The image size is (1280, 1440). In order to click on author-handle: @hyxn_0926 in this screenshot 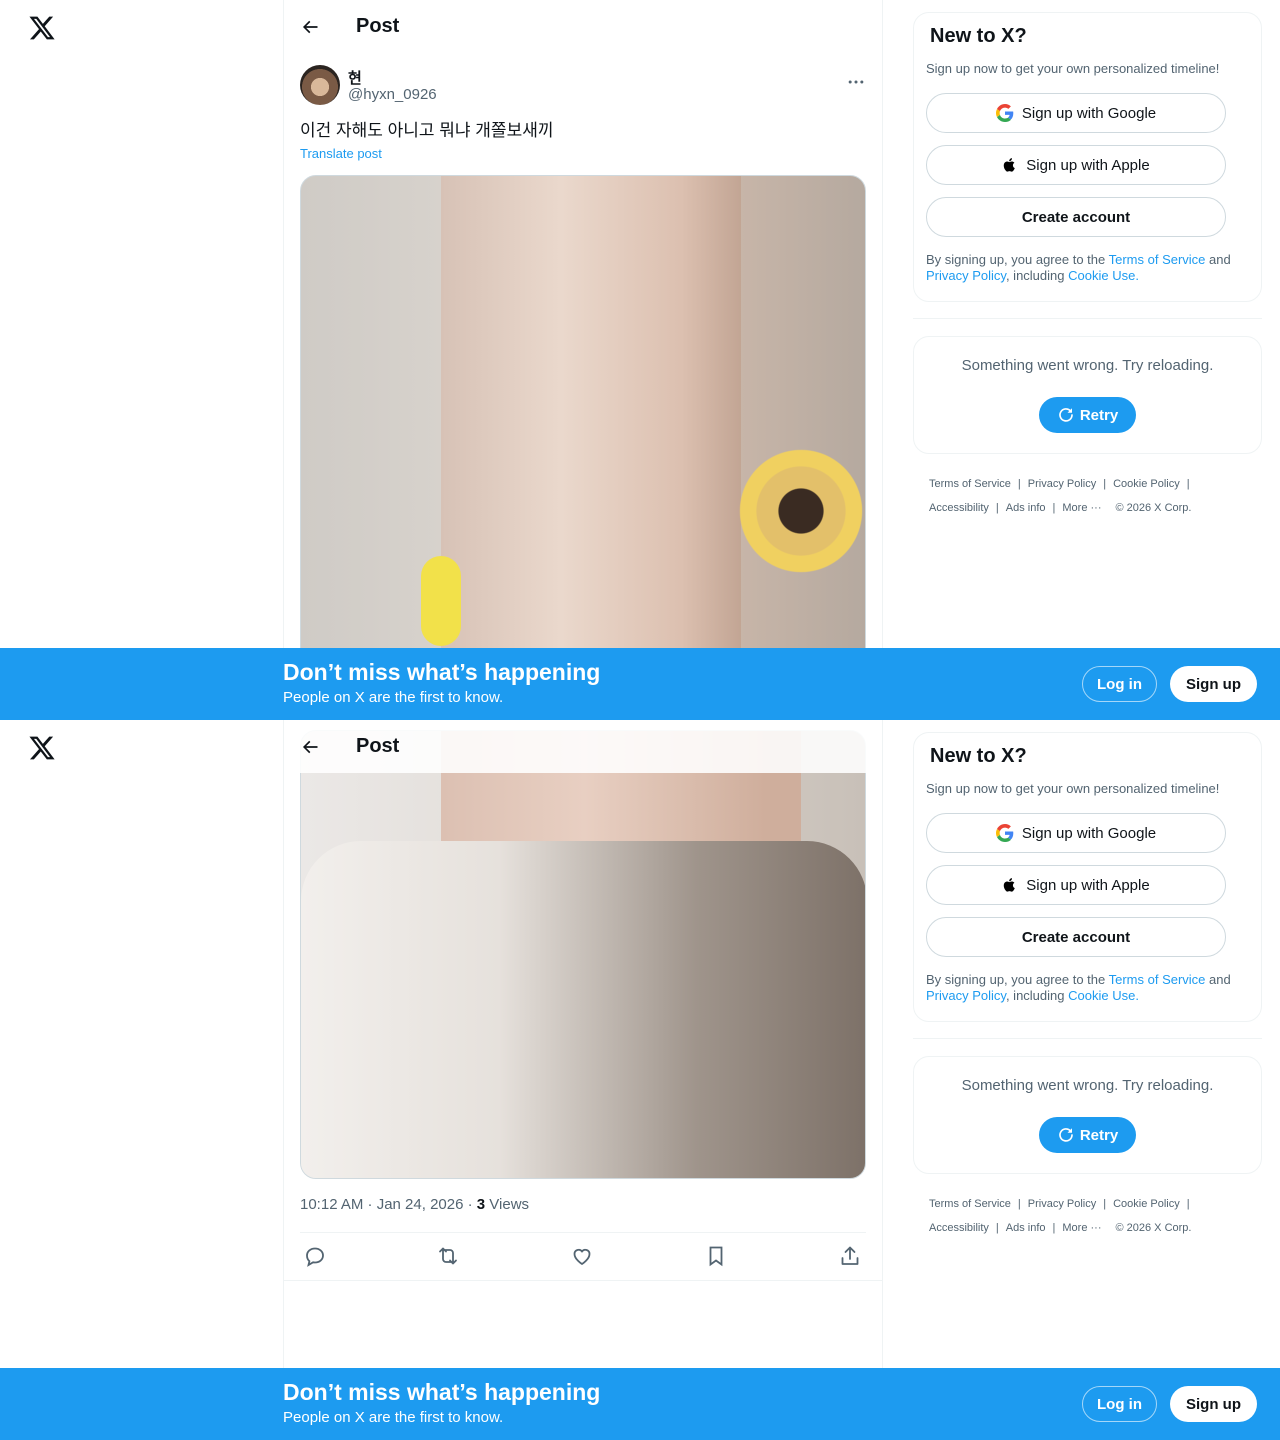, I will do `click(392, 94)`.